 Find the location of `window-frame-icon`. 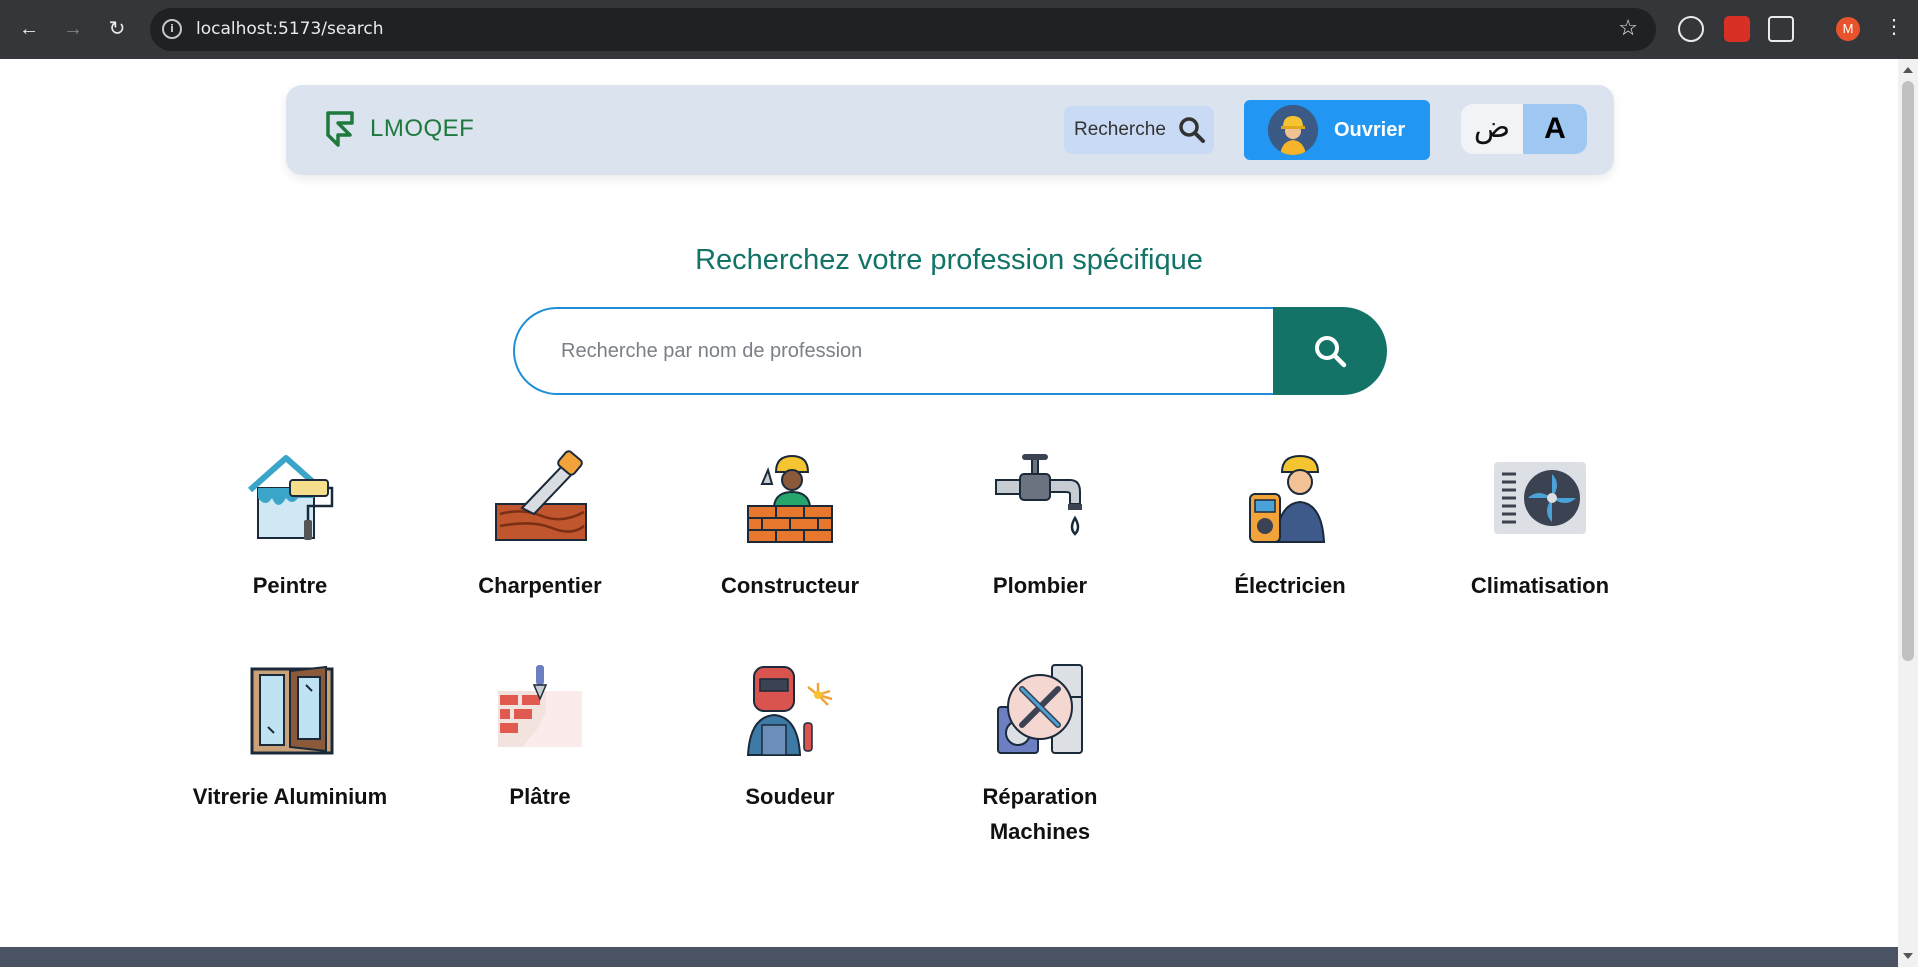

window-frame-icon is located at coordinates (292, 710).